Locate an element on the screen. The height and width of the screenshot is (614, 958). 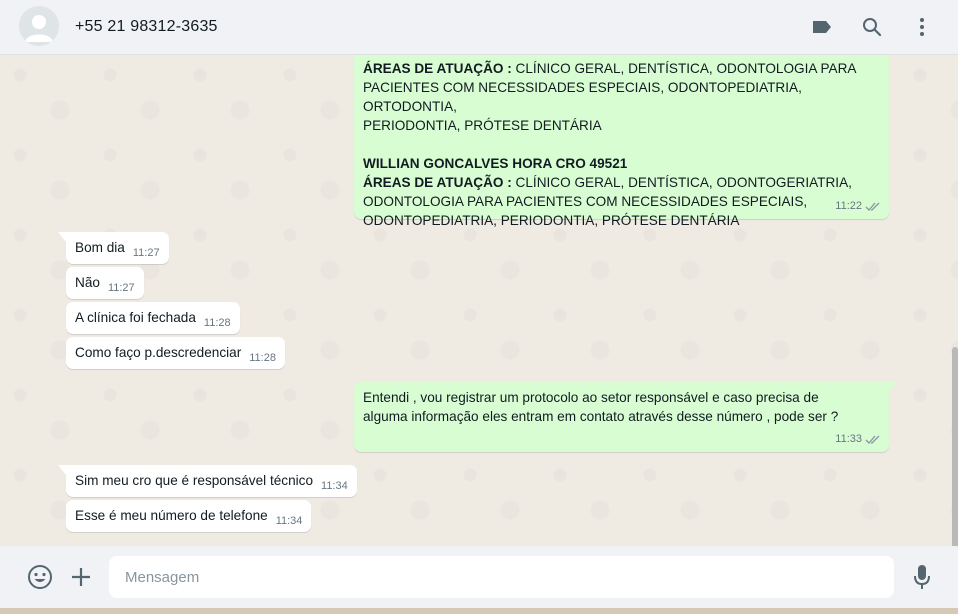
message-incoming: A clínica foi fechada 11:28 is located at coordinates (153, 318).